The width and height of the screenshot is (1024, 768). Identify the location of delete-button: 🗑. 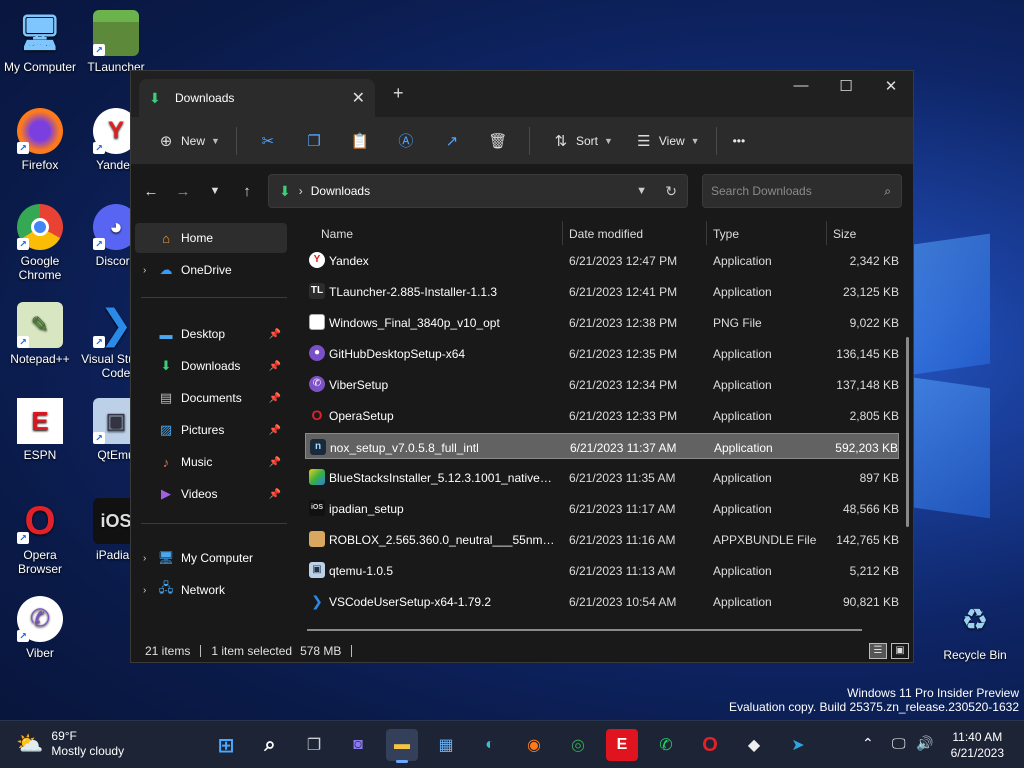
(498, 141).